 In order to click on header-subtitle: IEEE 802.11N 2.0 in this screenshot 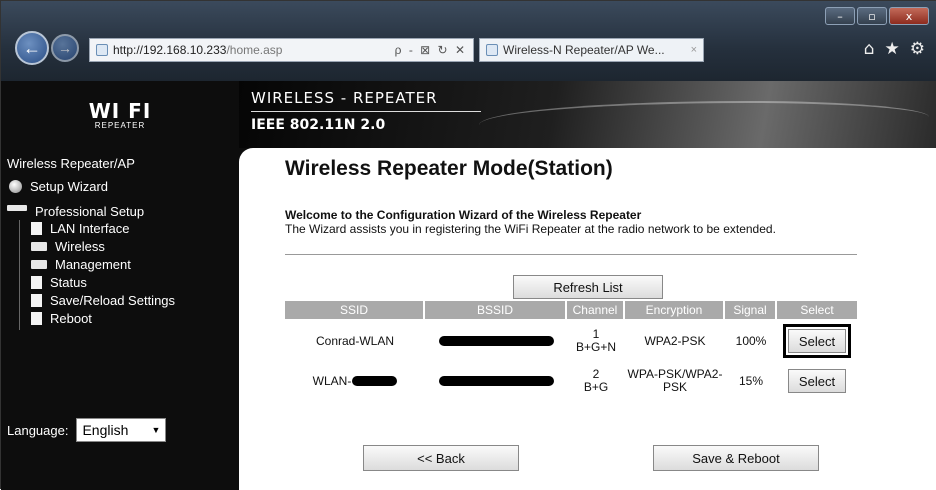, I will do `click(318, 125)`.